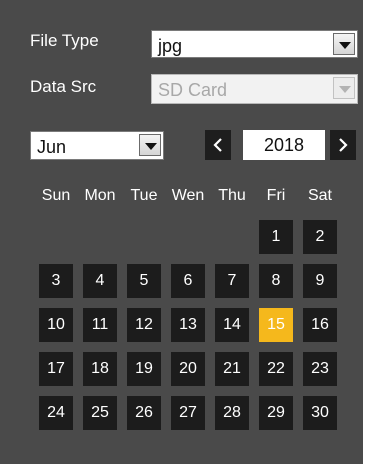 This screenshot has width=377, height=464. I want to click on calendar-day: 12, so click(144, 325).